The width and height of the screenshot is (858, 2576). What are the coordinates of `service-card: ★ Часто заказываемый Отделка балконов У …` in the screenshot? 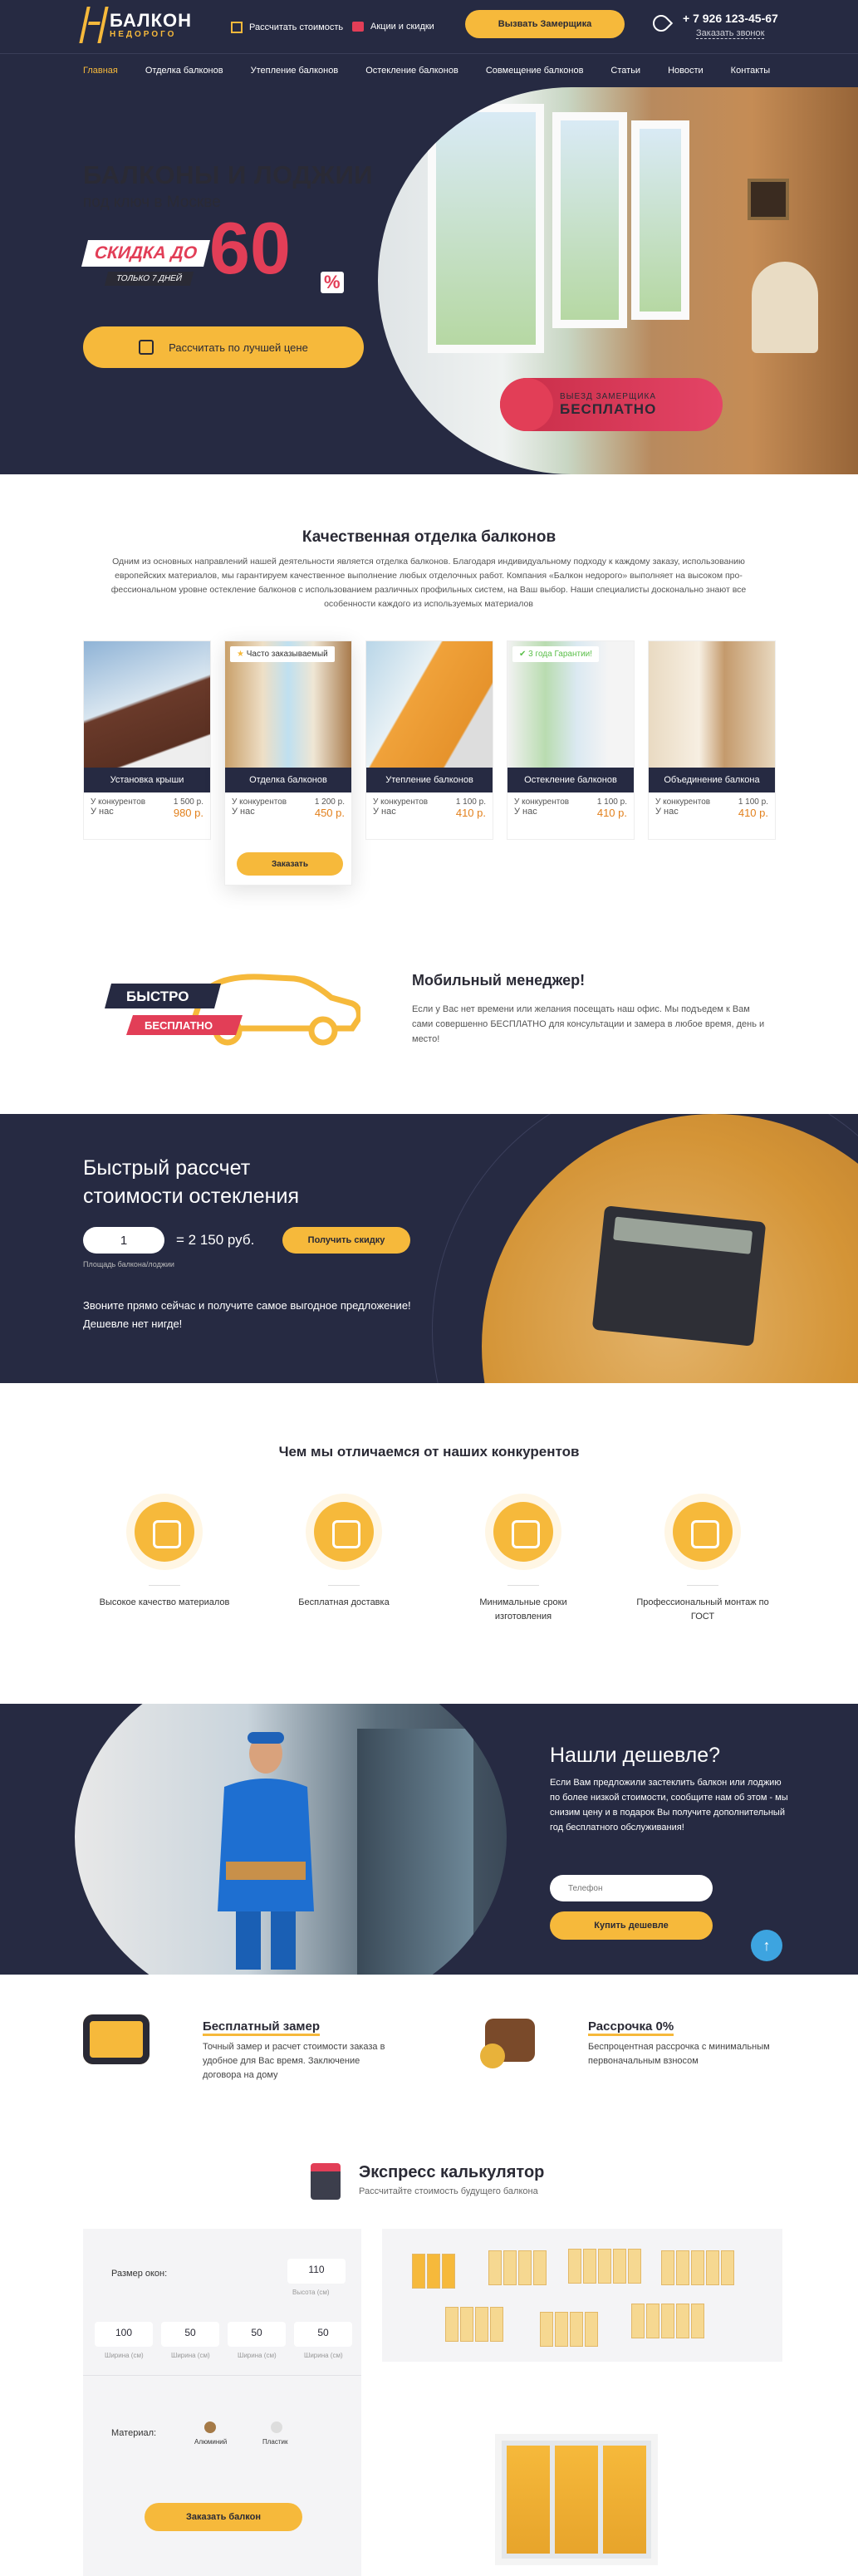 It's located at (288, 763).